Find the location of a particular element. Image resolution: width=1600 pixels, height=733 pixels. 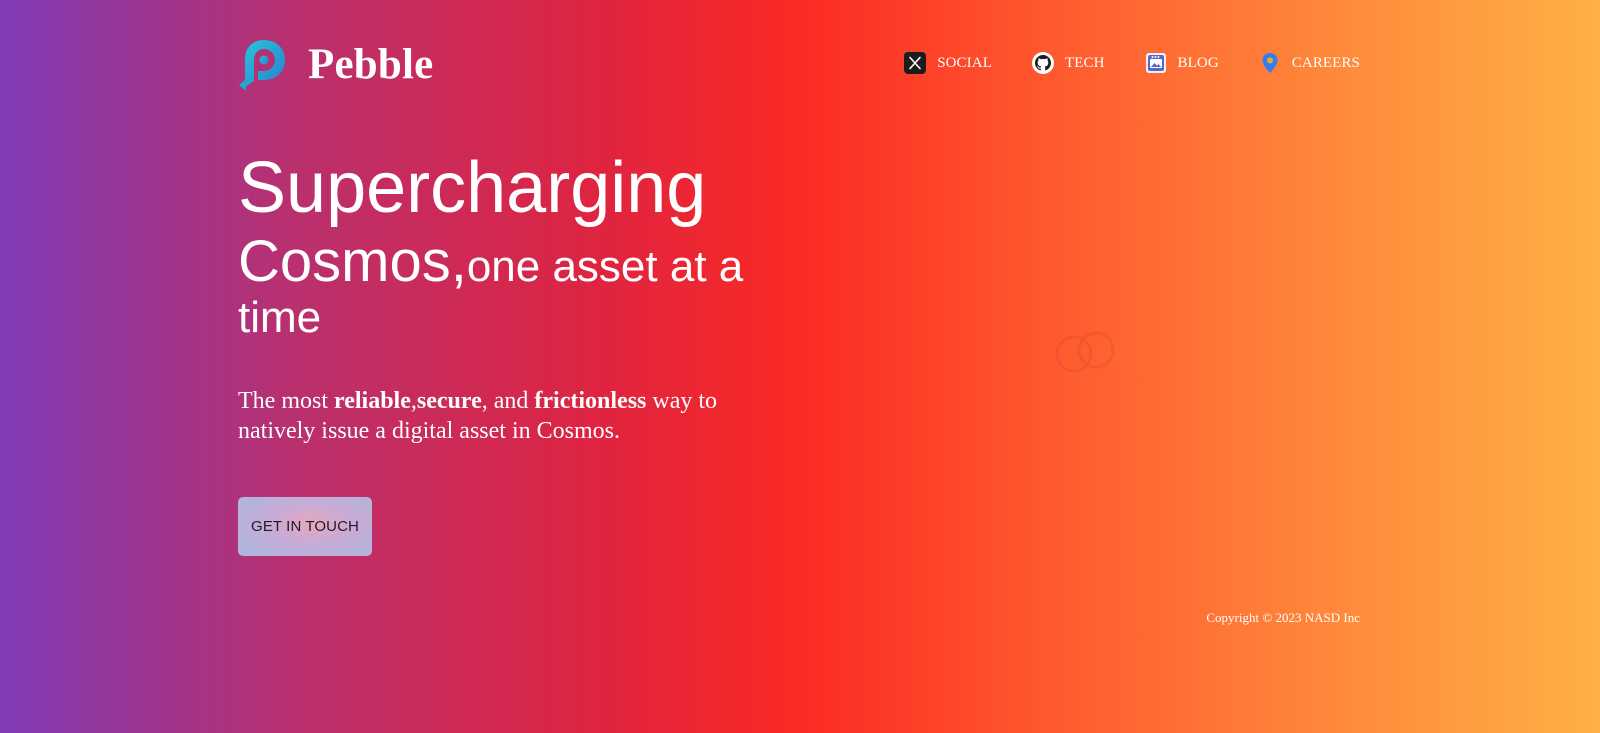

hero-description-secure: secure is located at coordinates (449, 401).